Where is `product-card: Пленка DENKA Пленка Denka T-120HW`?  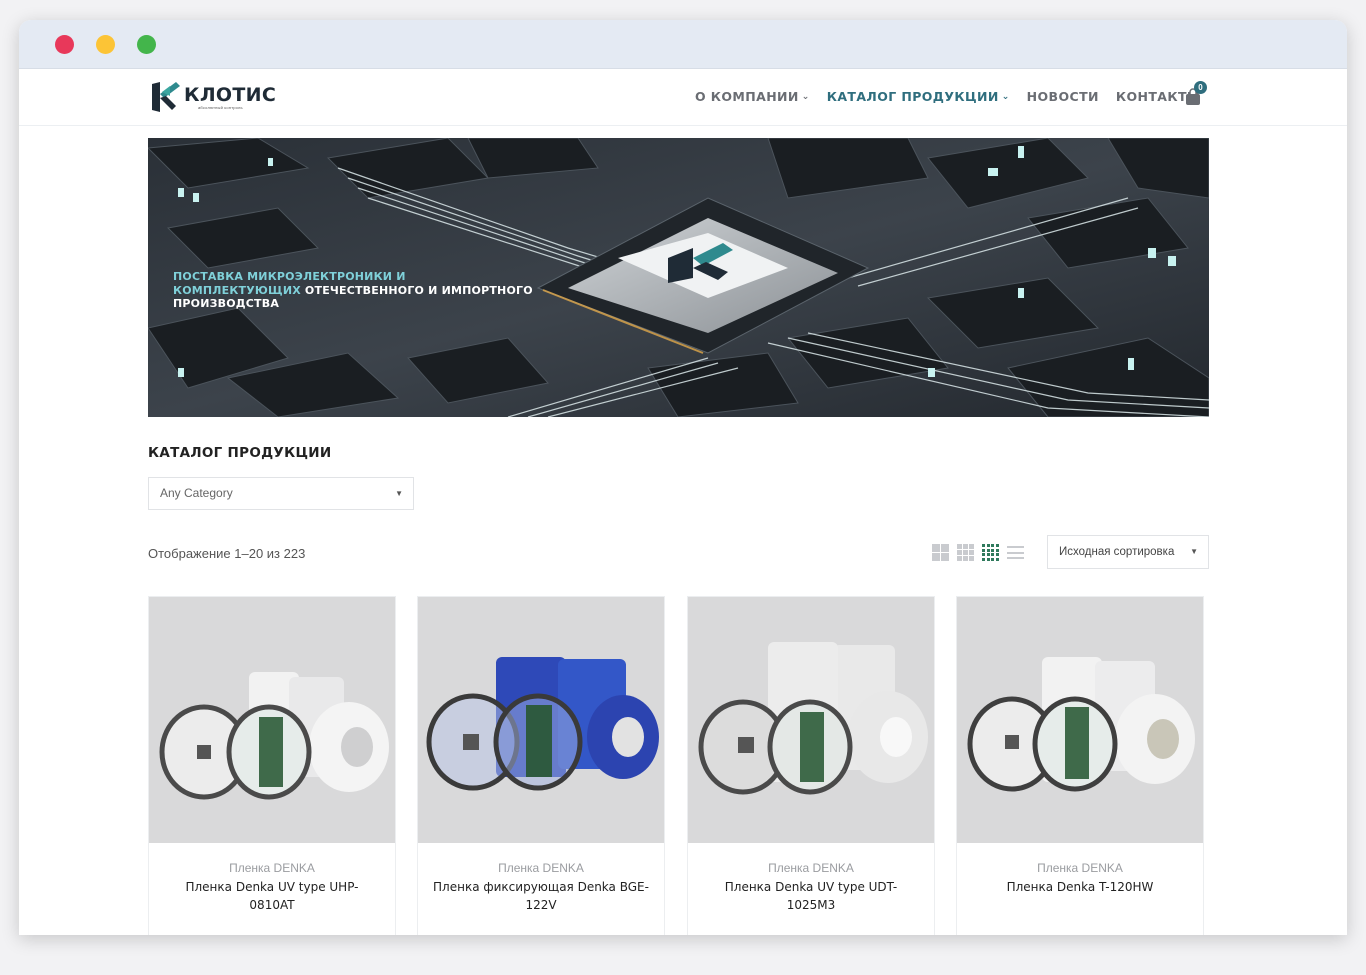
product-card: Пленка DENKA Пленка Denka T-120HW is located at coordinates (1080, 765).